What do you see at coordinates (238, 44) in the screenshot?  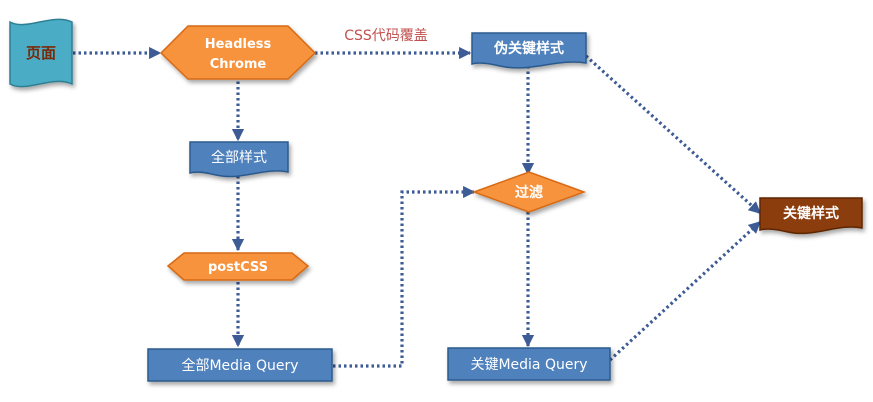 I see `headless-chrome-label-line1: Headless` at bounding box center [238, 44].